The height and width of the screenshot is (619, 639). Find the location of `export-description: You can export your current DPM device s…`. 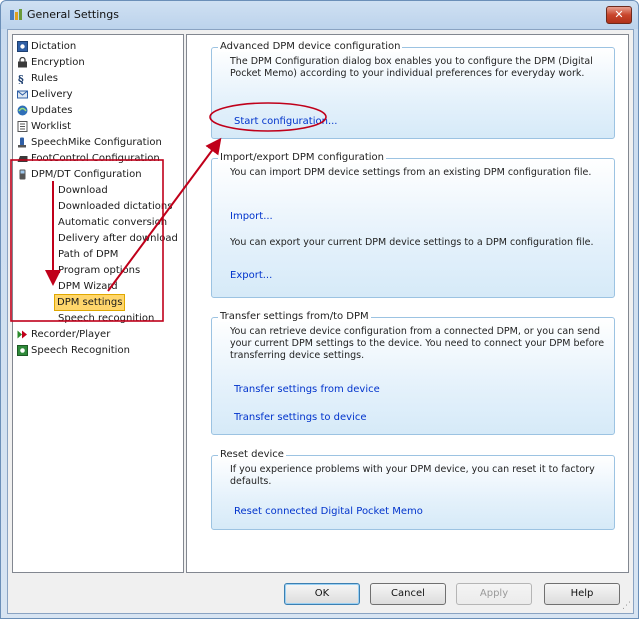

export-description: You can export your current DPM device s… is located at coordinates (412, 242).